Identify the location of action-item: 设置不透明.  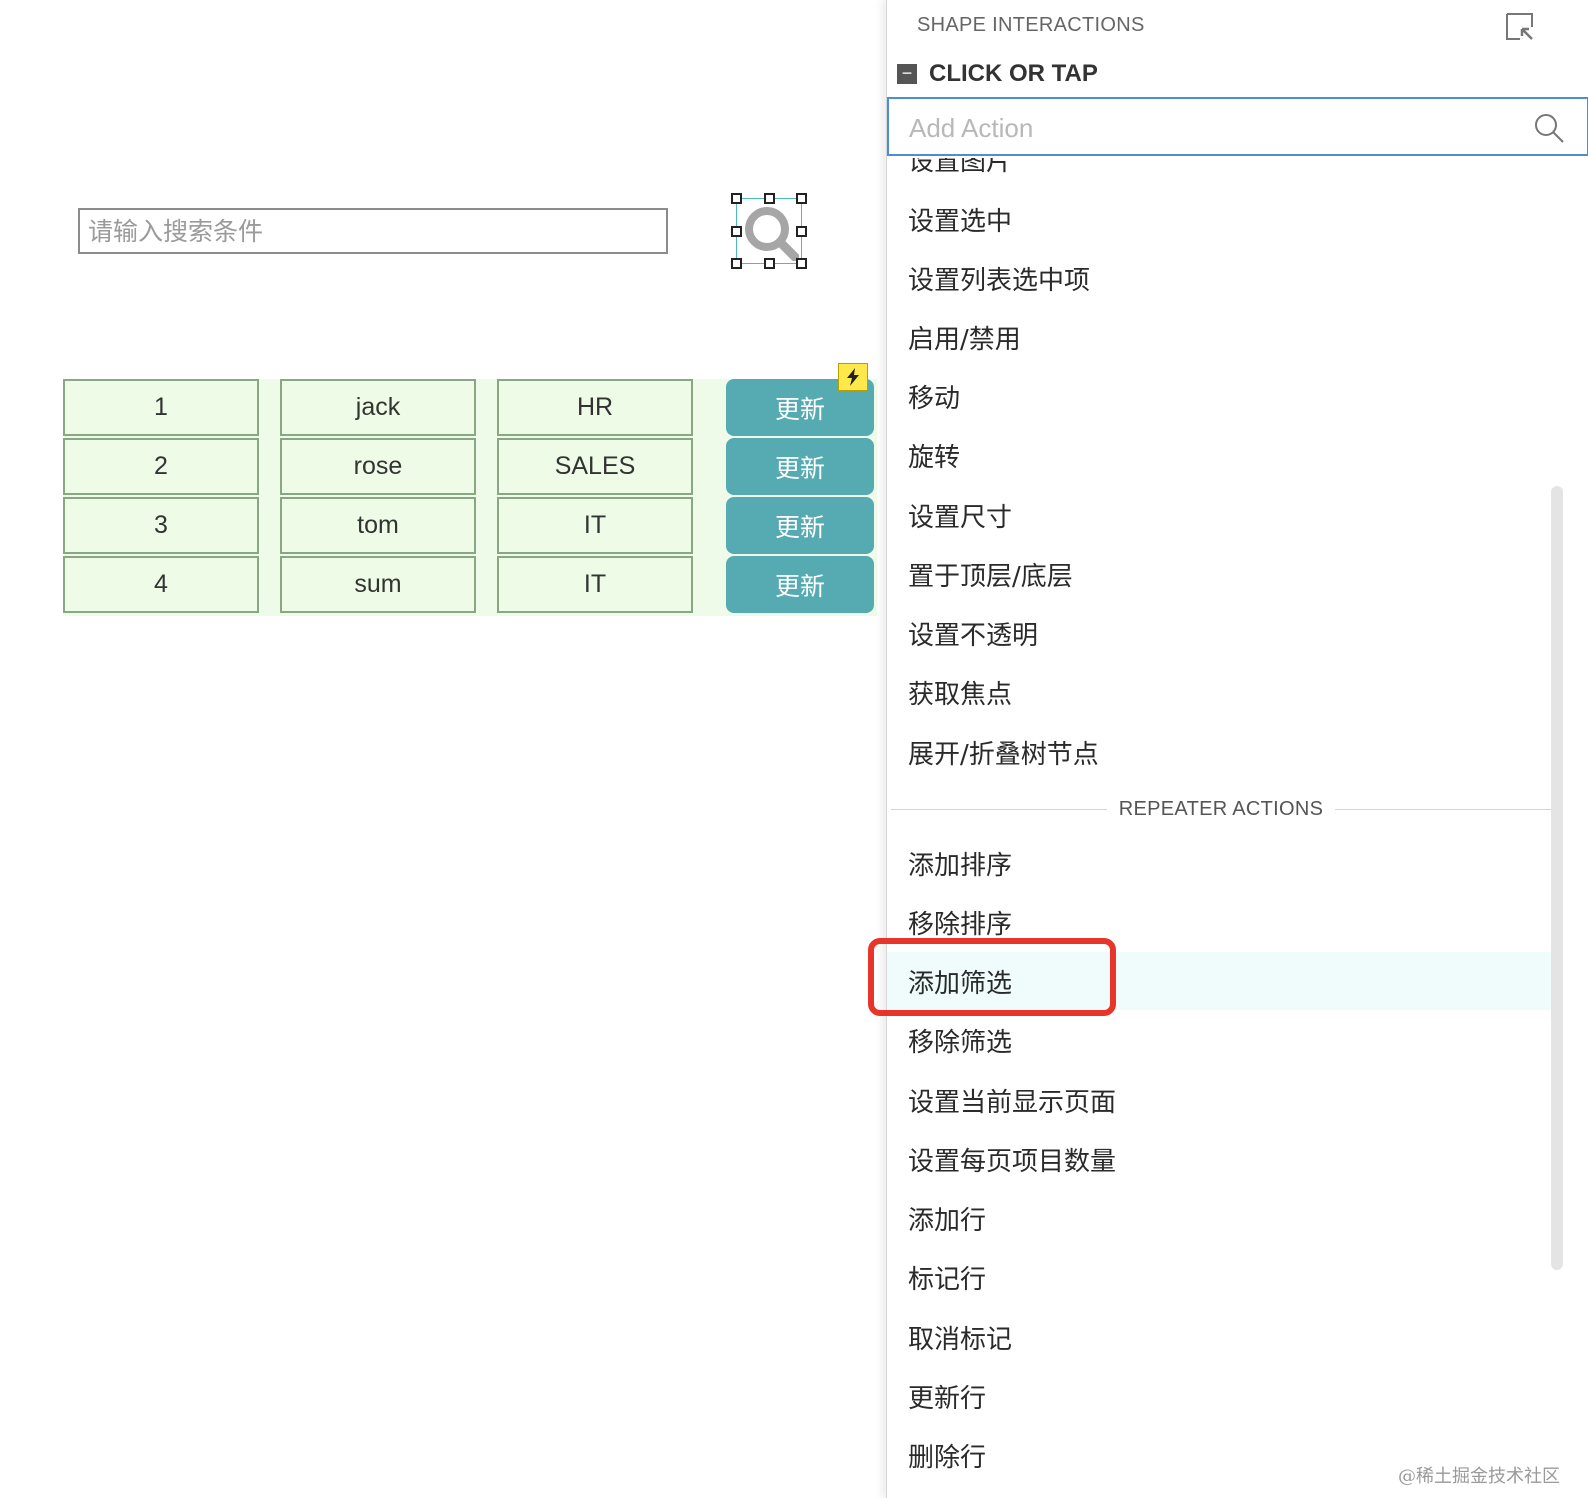
(1219, 633).